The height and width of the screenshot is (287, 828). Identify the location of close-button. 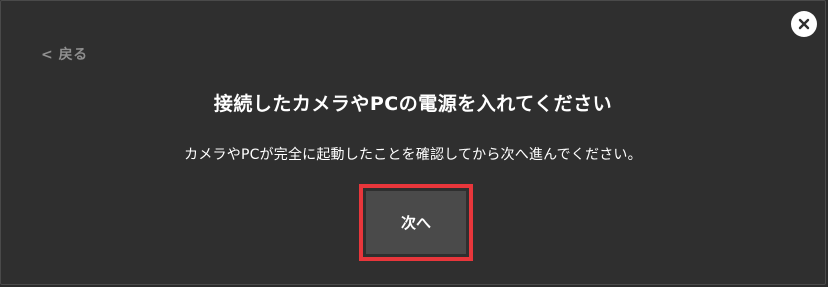
(804, 24).